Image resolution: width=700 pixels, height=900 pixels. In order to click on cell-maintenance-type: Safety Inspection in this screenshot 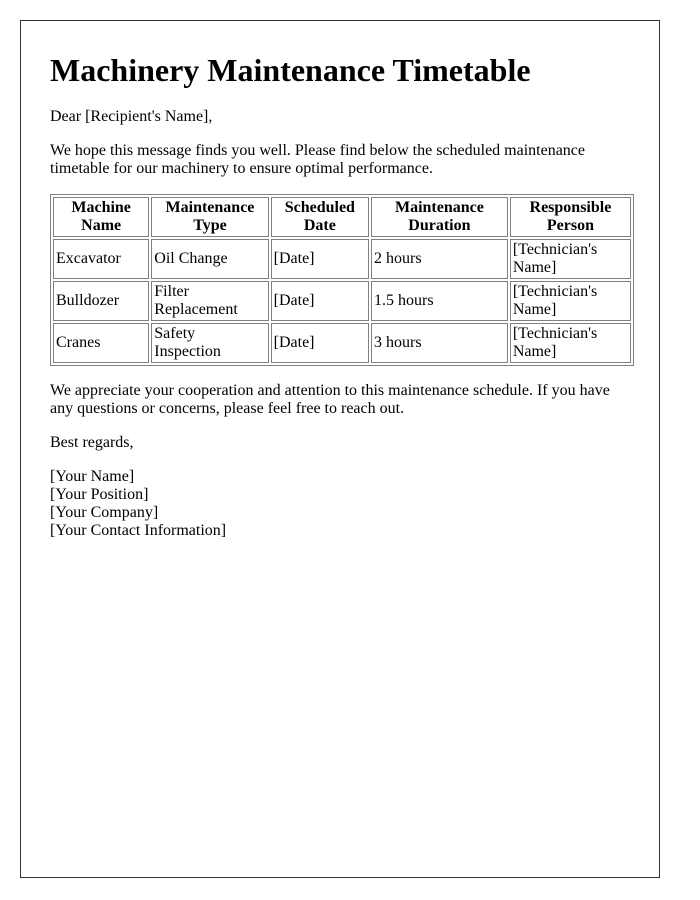, I will do `click(210, 343)`.